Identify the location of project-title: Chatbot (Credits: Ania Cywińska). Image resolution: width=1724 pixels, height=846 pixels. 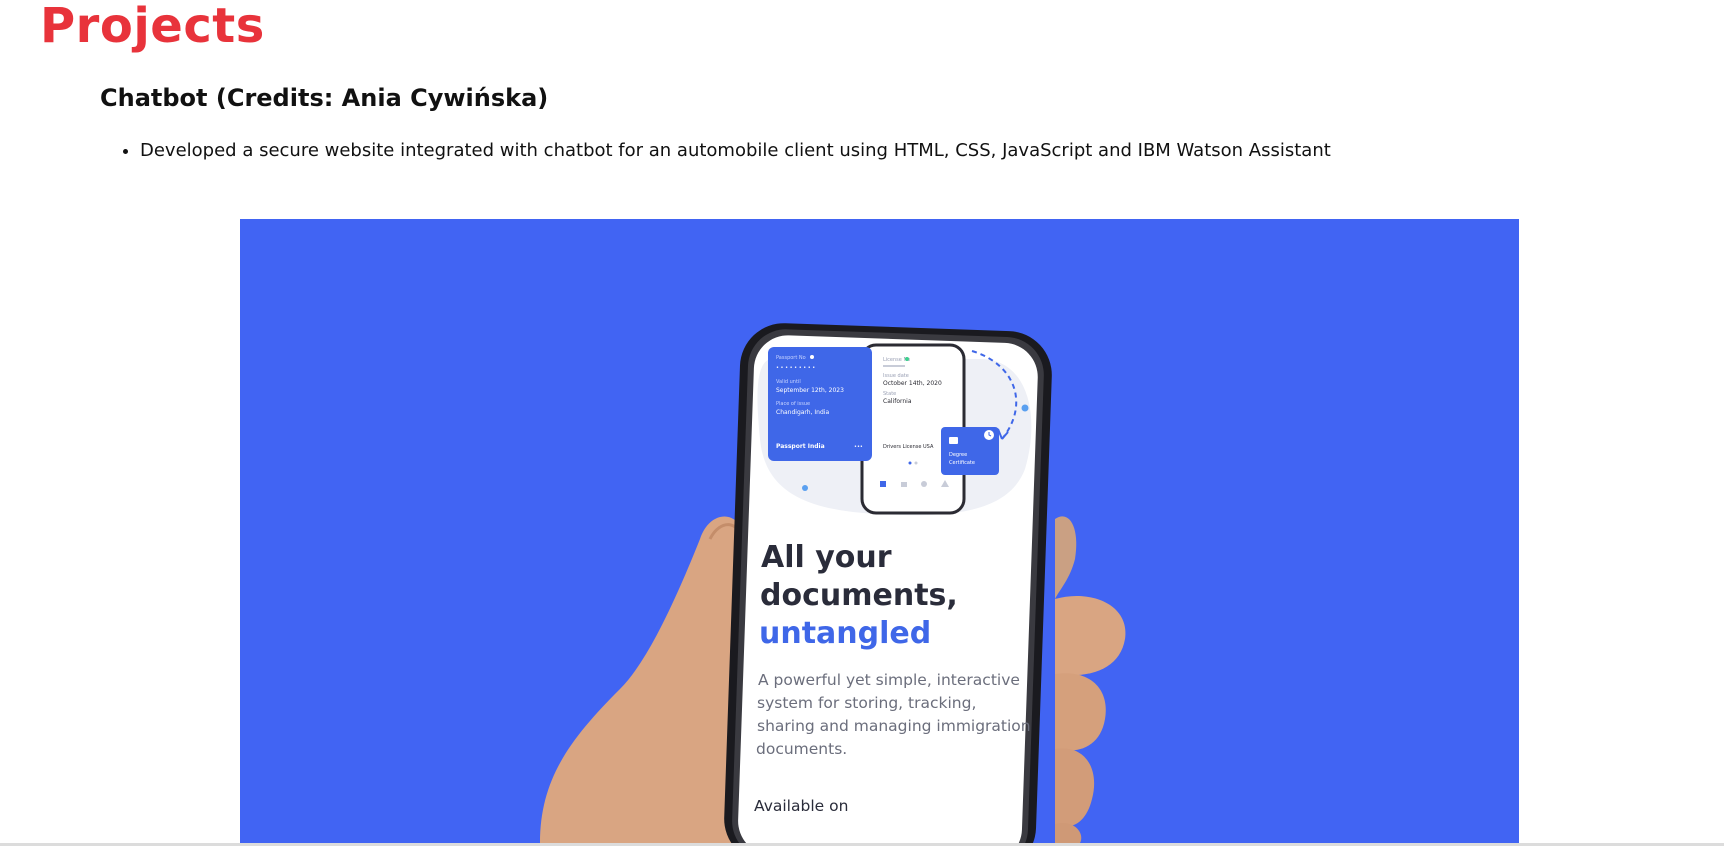
(324, 98).